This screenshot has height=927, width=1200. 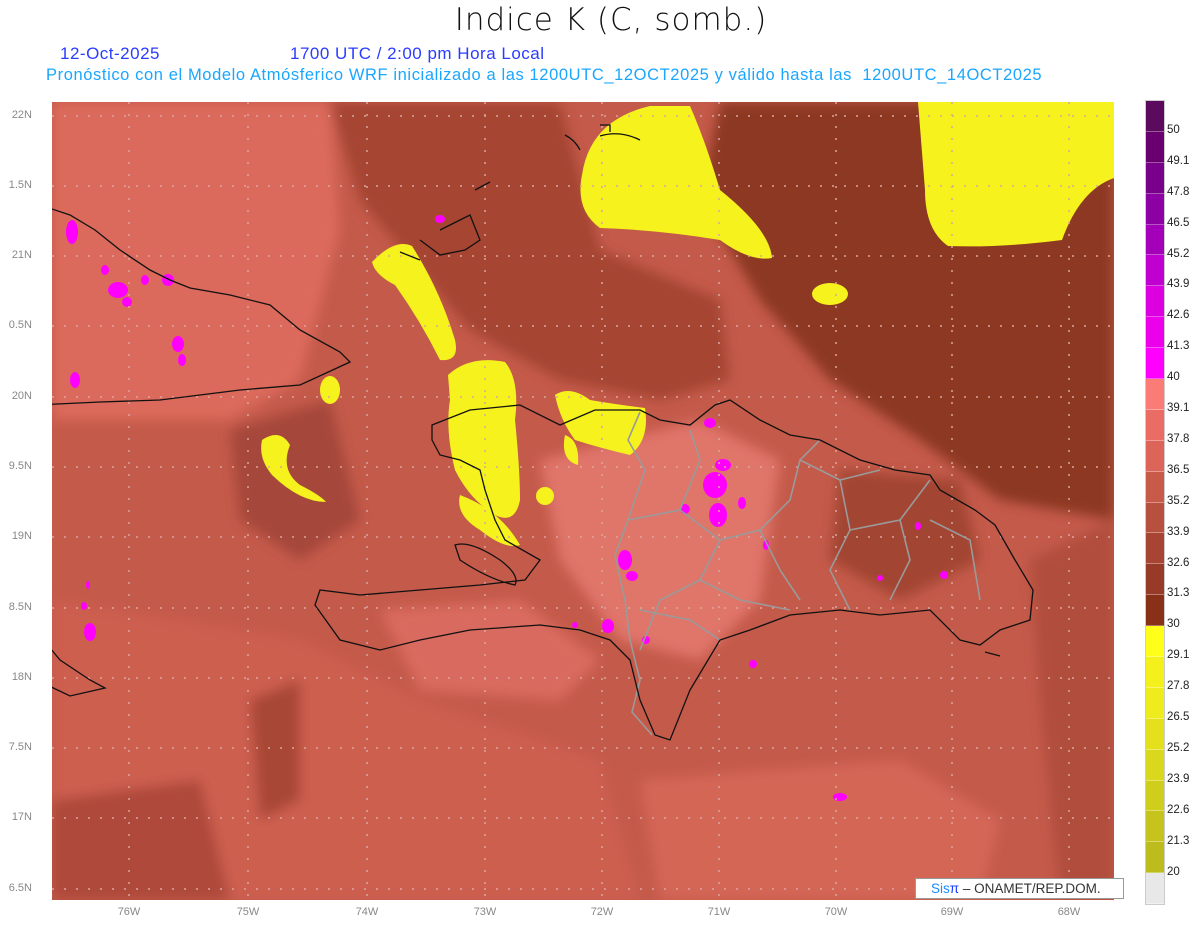 What do you see at coordinates (1178, 346) in the screenshot?
I see `colorbar-label: 41.3` at bounding box center [1178, 346].